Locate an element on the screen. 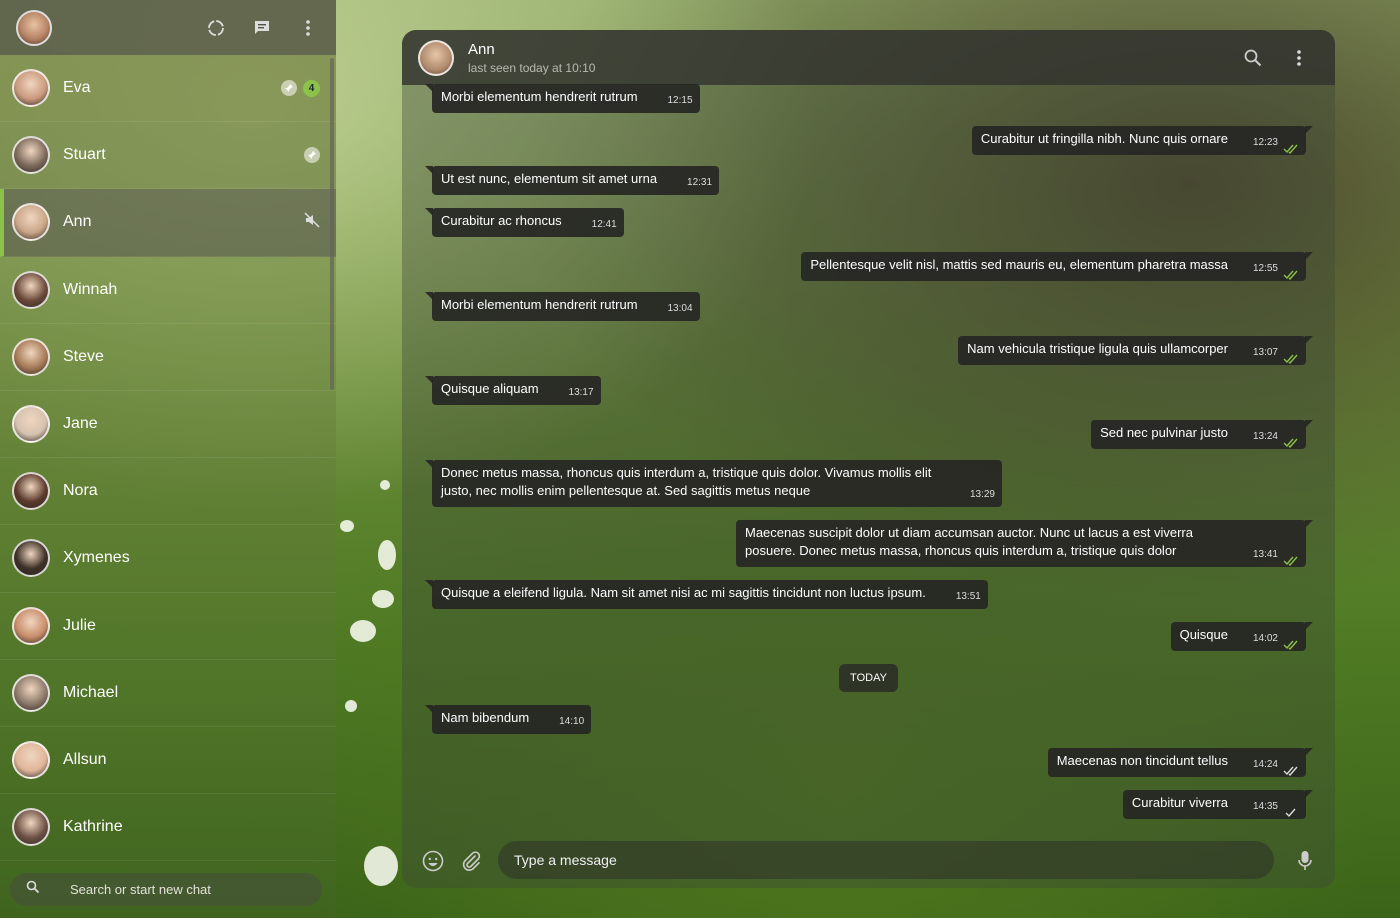 Image resolution: width=1400 pixels, height=918 pixels. chat-item-eva: Eva 4 is located at coordinates (168, 89).